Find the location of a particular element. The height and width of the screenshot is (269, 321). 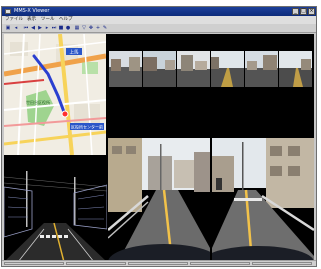

map-label-ward-office: 世田谷区役所 is located at coordinates (38, 102).